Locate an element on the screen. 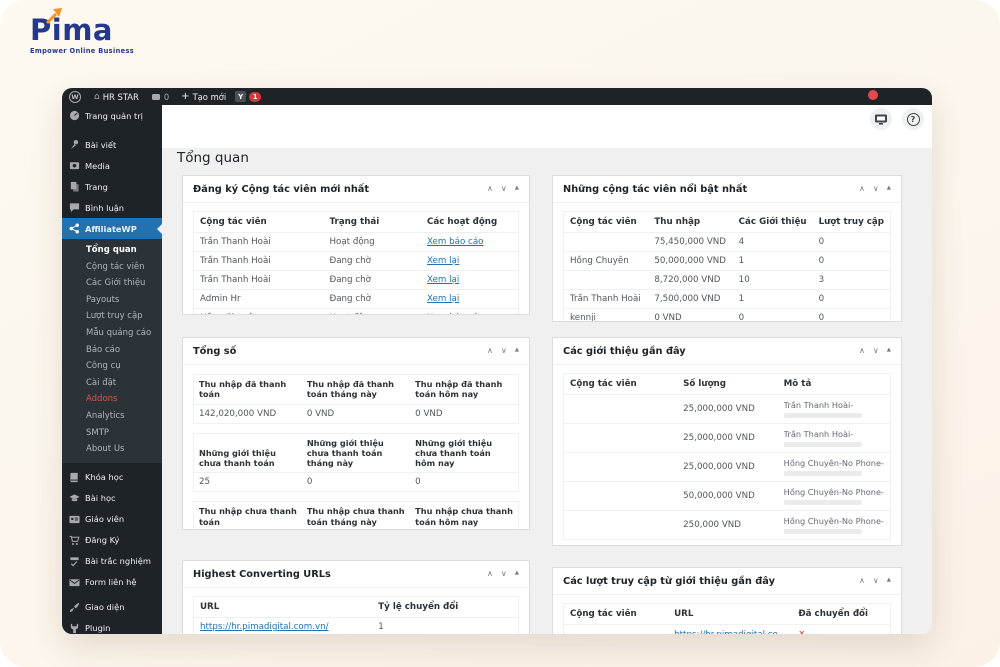 This screenshot has height=667, width=1000. screen-options-button is located at coordinates (881, 119).